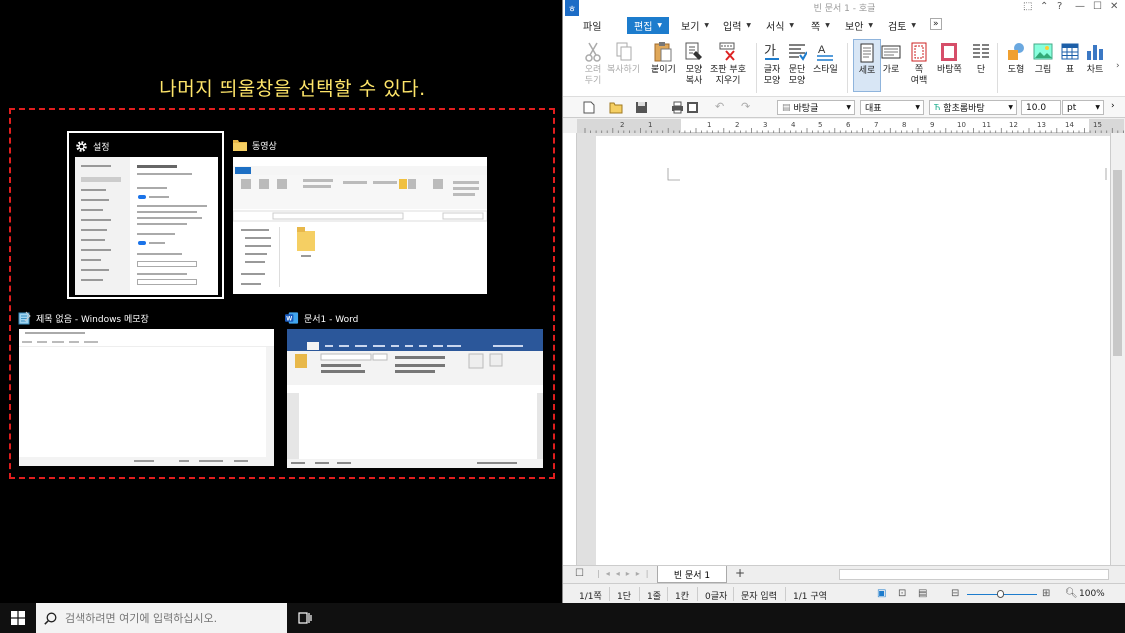 This screenshot has height=633, width=1125. Describe the element at coordinates (892, 107) in the screenshot. I see `language-select: 대표 ▼` at that location.